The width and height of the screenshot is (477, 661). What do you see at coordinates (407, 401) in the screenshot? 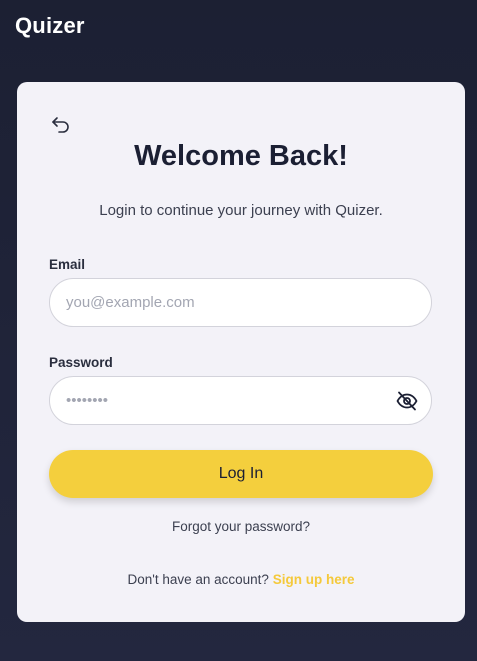
I see `password-visibility-toggle` at bounding box center [407, 401].